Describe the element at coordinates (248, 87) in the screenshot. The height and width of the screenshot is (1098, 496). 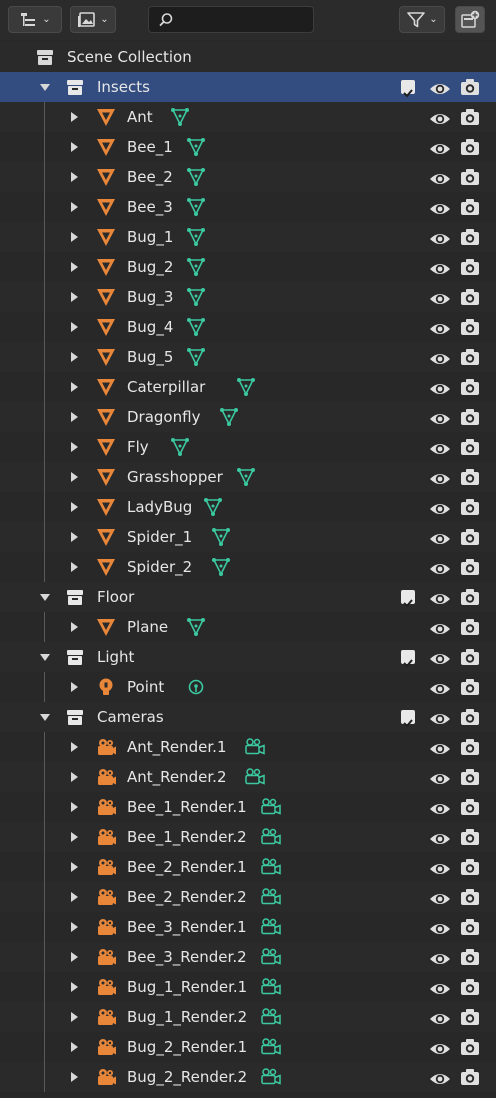
I see `tree-row-insects: Insects` at that location.